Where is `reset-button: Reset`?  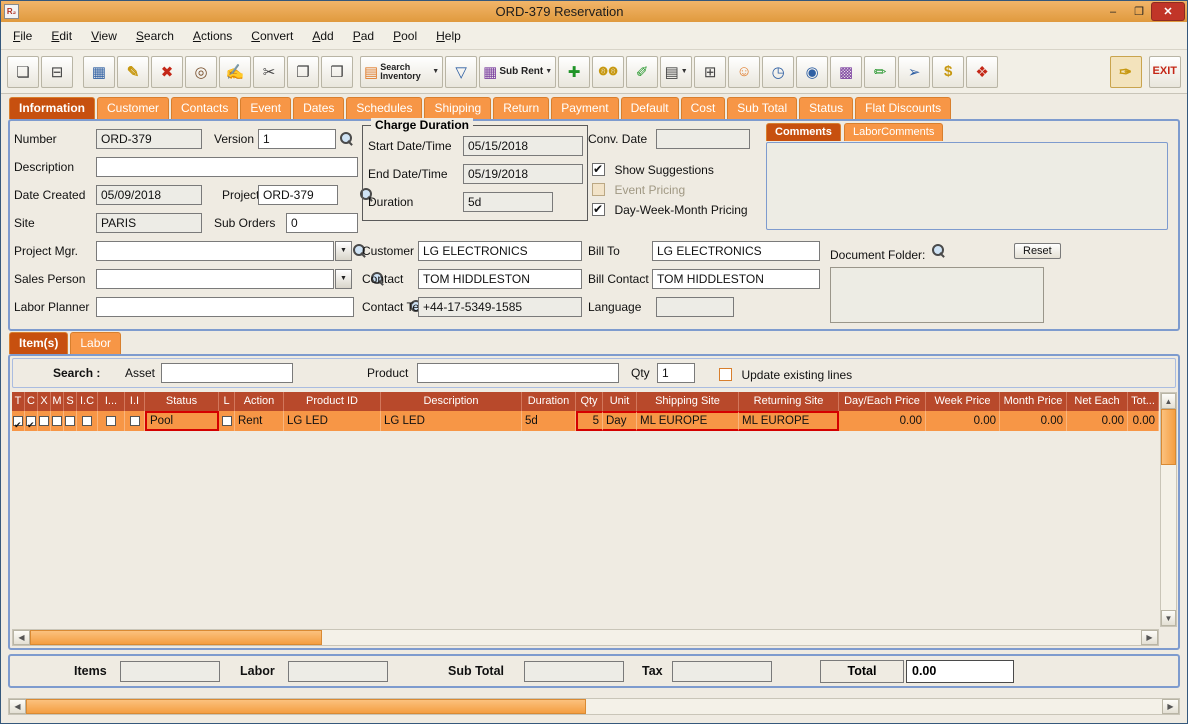 reset-button: Reset is located at coordinates (1037, 251).